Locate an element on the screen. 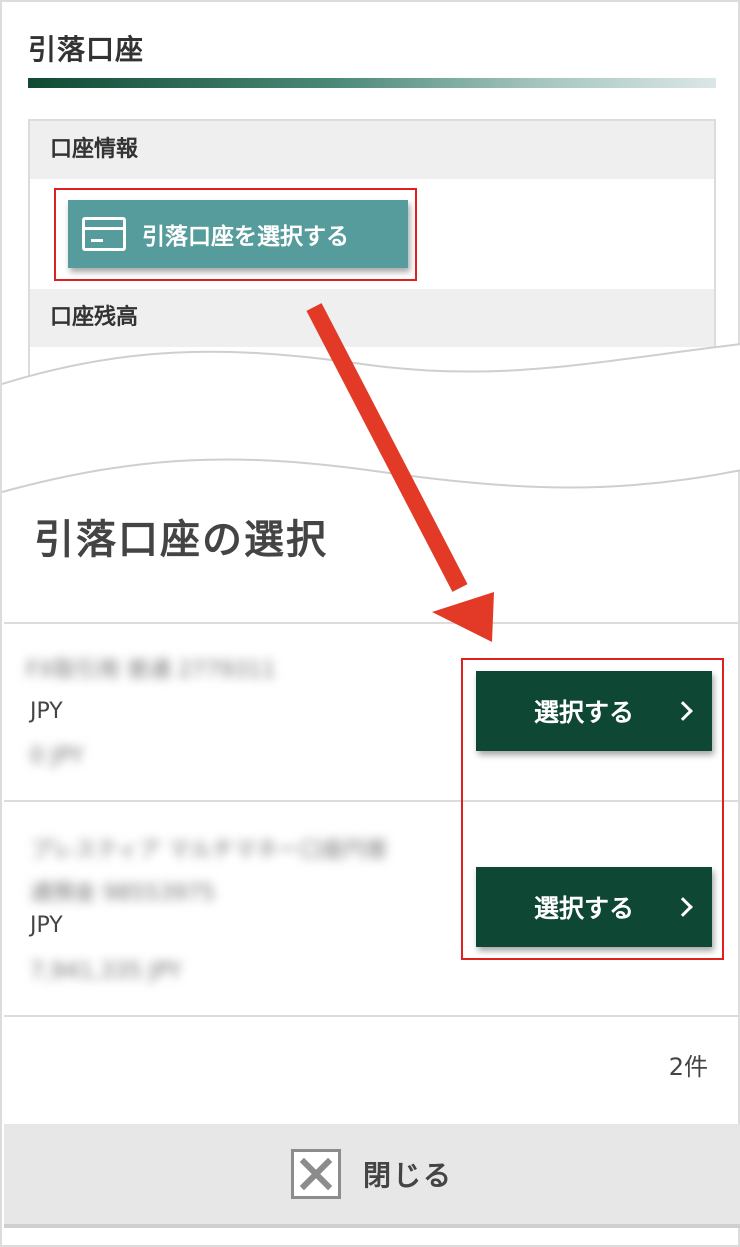 The width and height of the screenshot is (740, 1247). account-balance-blurred: 7,941,335 JPY is located at coordinates (106, 971).